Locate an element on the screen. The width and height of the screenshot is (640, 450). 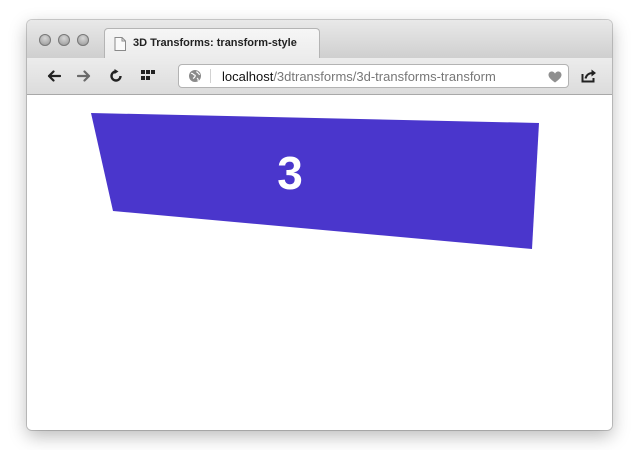
back-button is located at coordinates (54, 76).